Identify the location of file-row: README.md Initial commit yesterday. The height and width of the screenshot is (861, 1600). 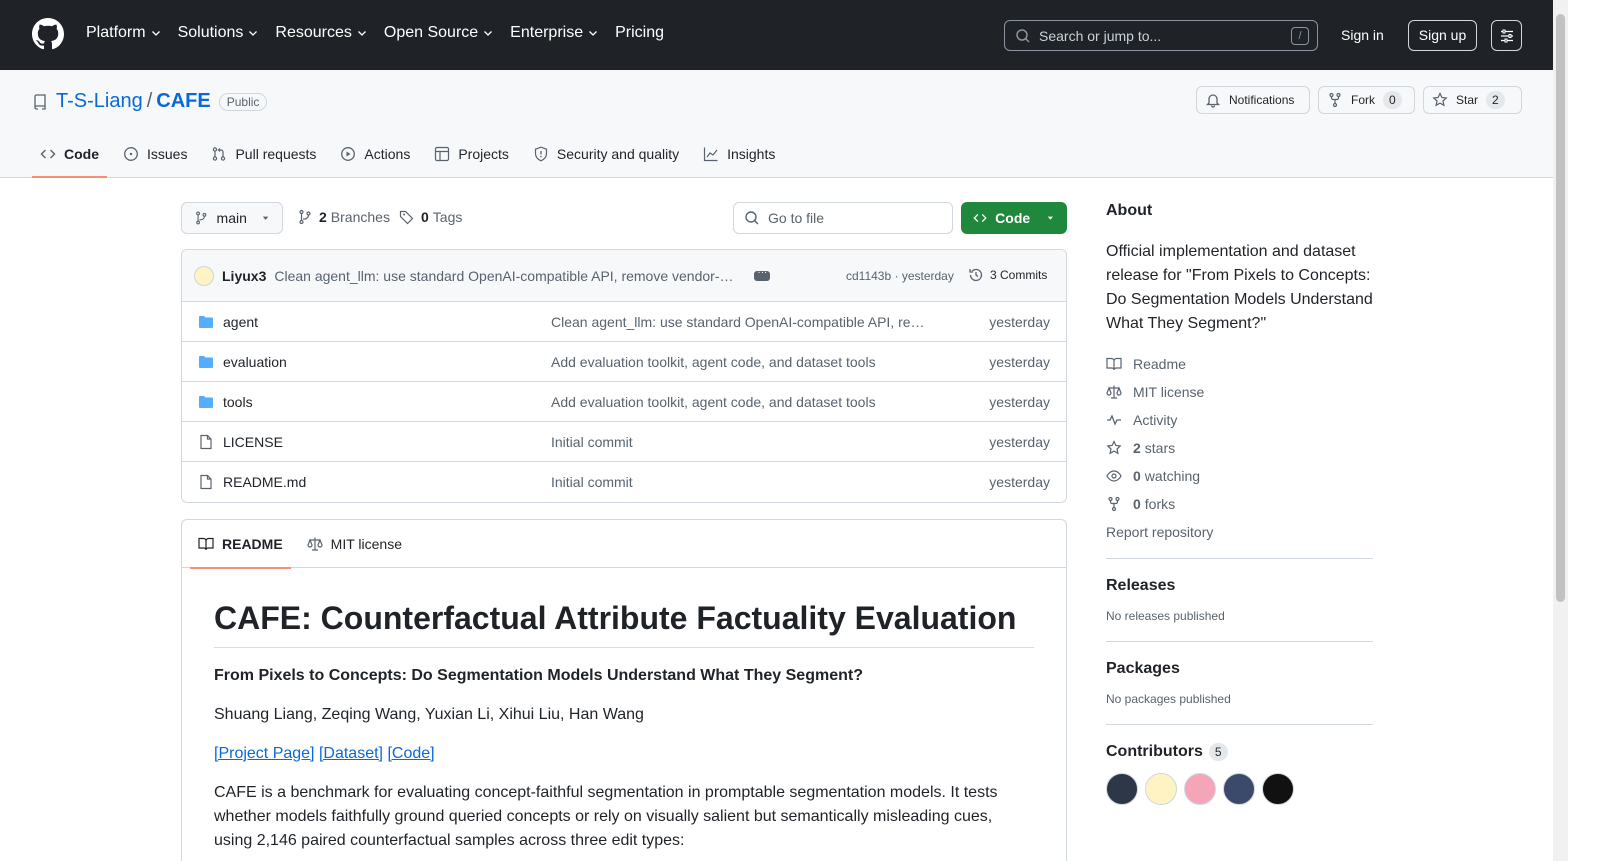
(624, 482).